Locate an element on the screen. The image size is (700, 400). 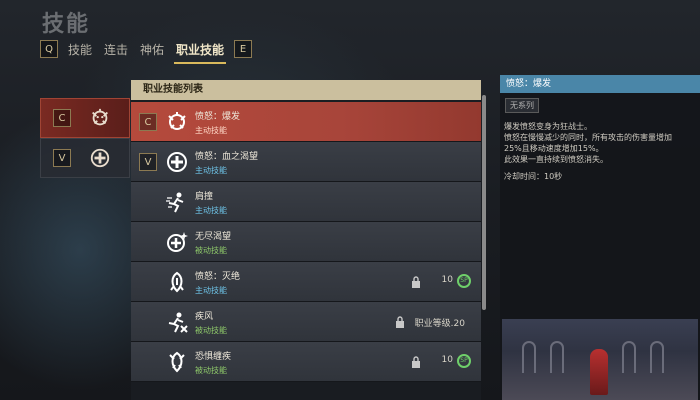
desc-line: 爆发愤怒变身为狂战士。 is located at coordinates (548, 126).